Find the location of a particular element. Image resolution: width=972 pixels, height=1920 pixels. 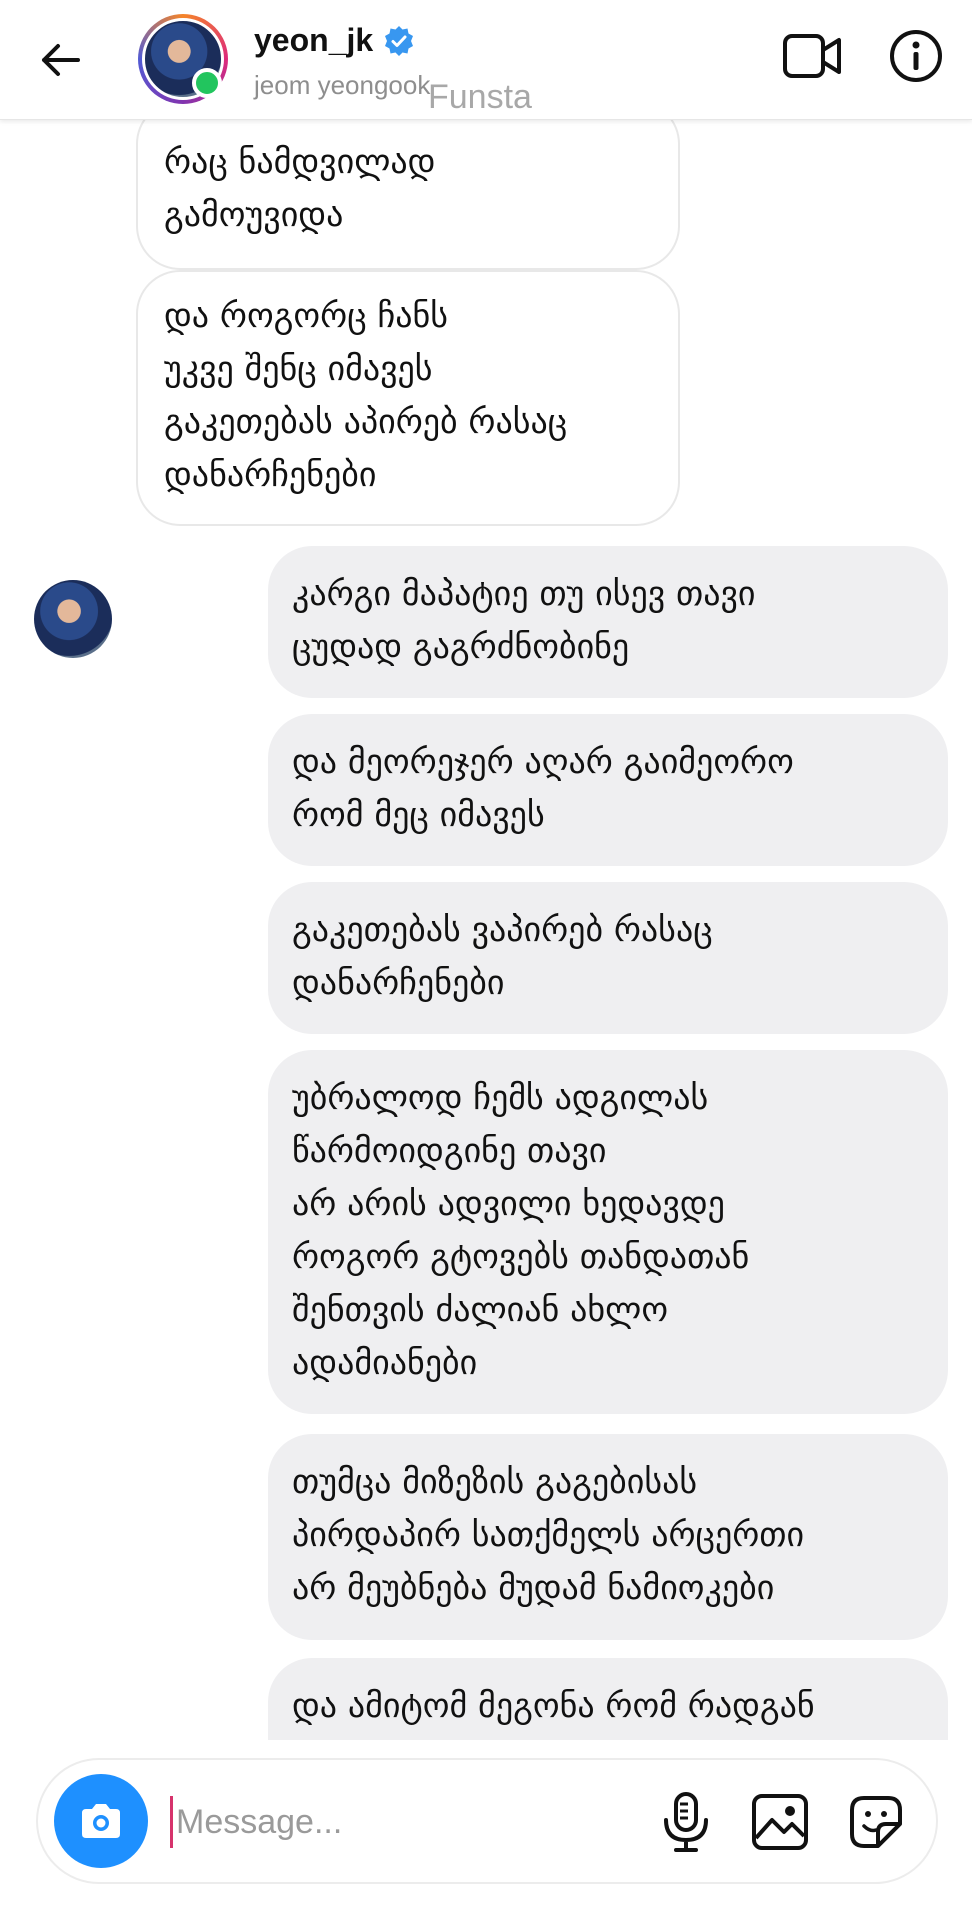

username: yeon_jk is located at coordinates (313, 40).